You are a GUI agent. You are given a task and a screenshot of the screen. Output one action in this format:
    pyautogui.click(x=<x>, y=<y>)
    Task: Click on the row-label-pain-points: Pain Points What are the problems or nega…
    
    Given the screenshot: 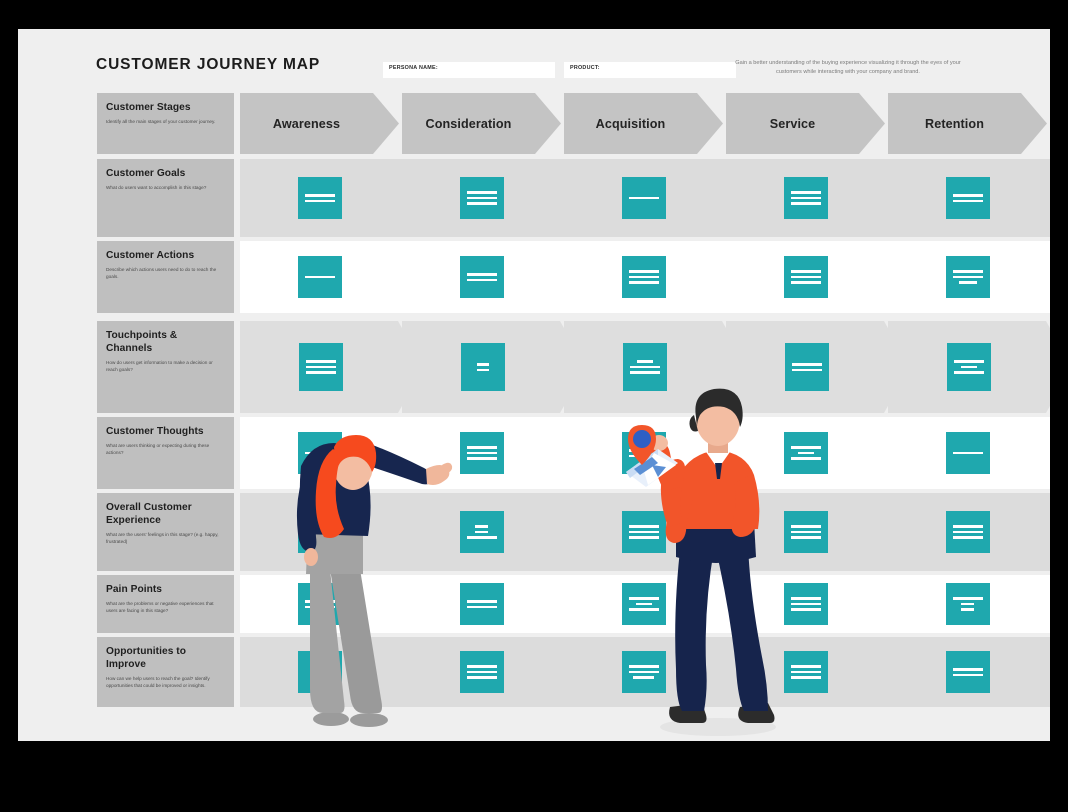 What is the action you would take?
    pyautogui.click(x=165, y=604)
    